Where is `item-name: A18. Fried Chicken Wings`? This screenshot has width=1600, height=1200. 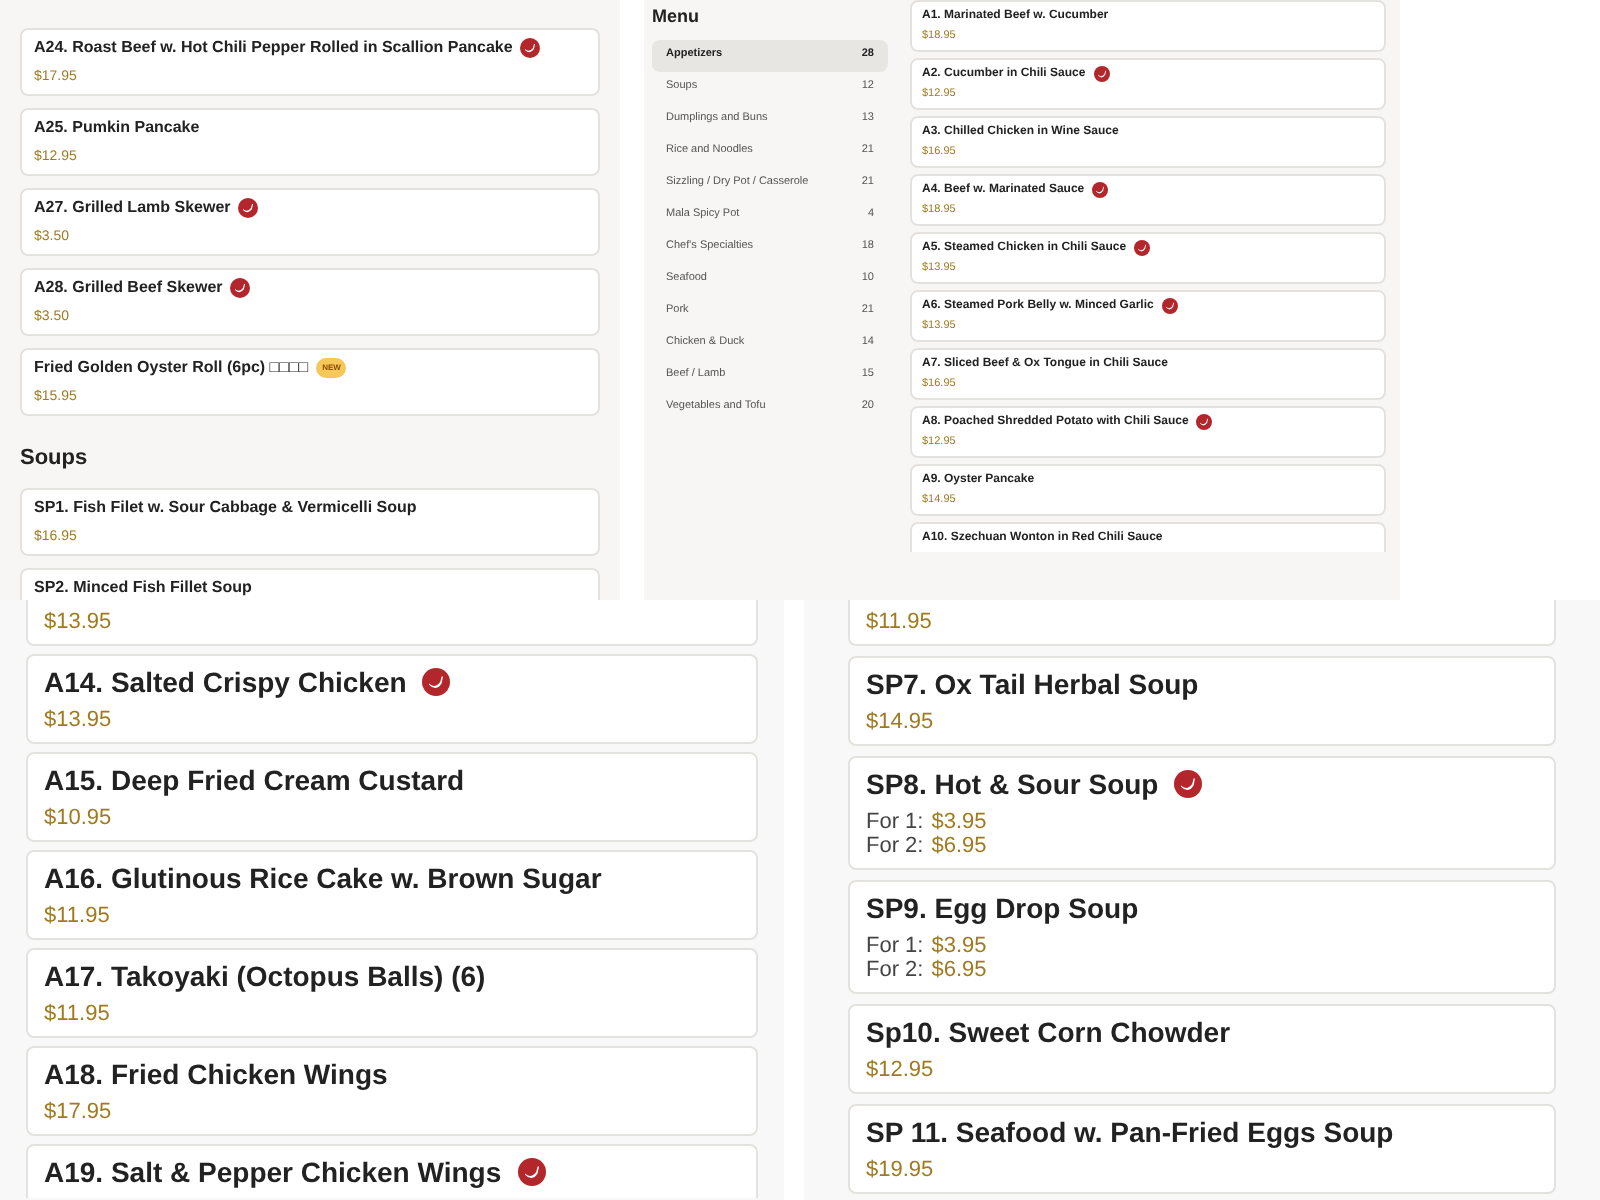
item-name: A18. Fried Chicken Wings is located at coordinates (216, 1074).